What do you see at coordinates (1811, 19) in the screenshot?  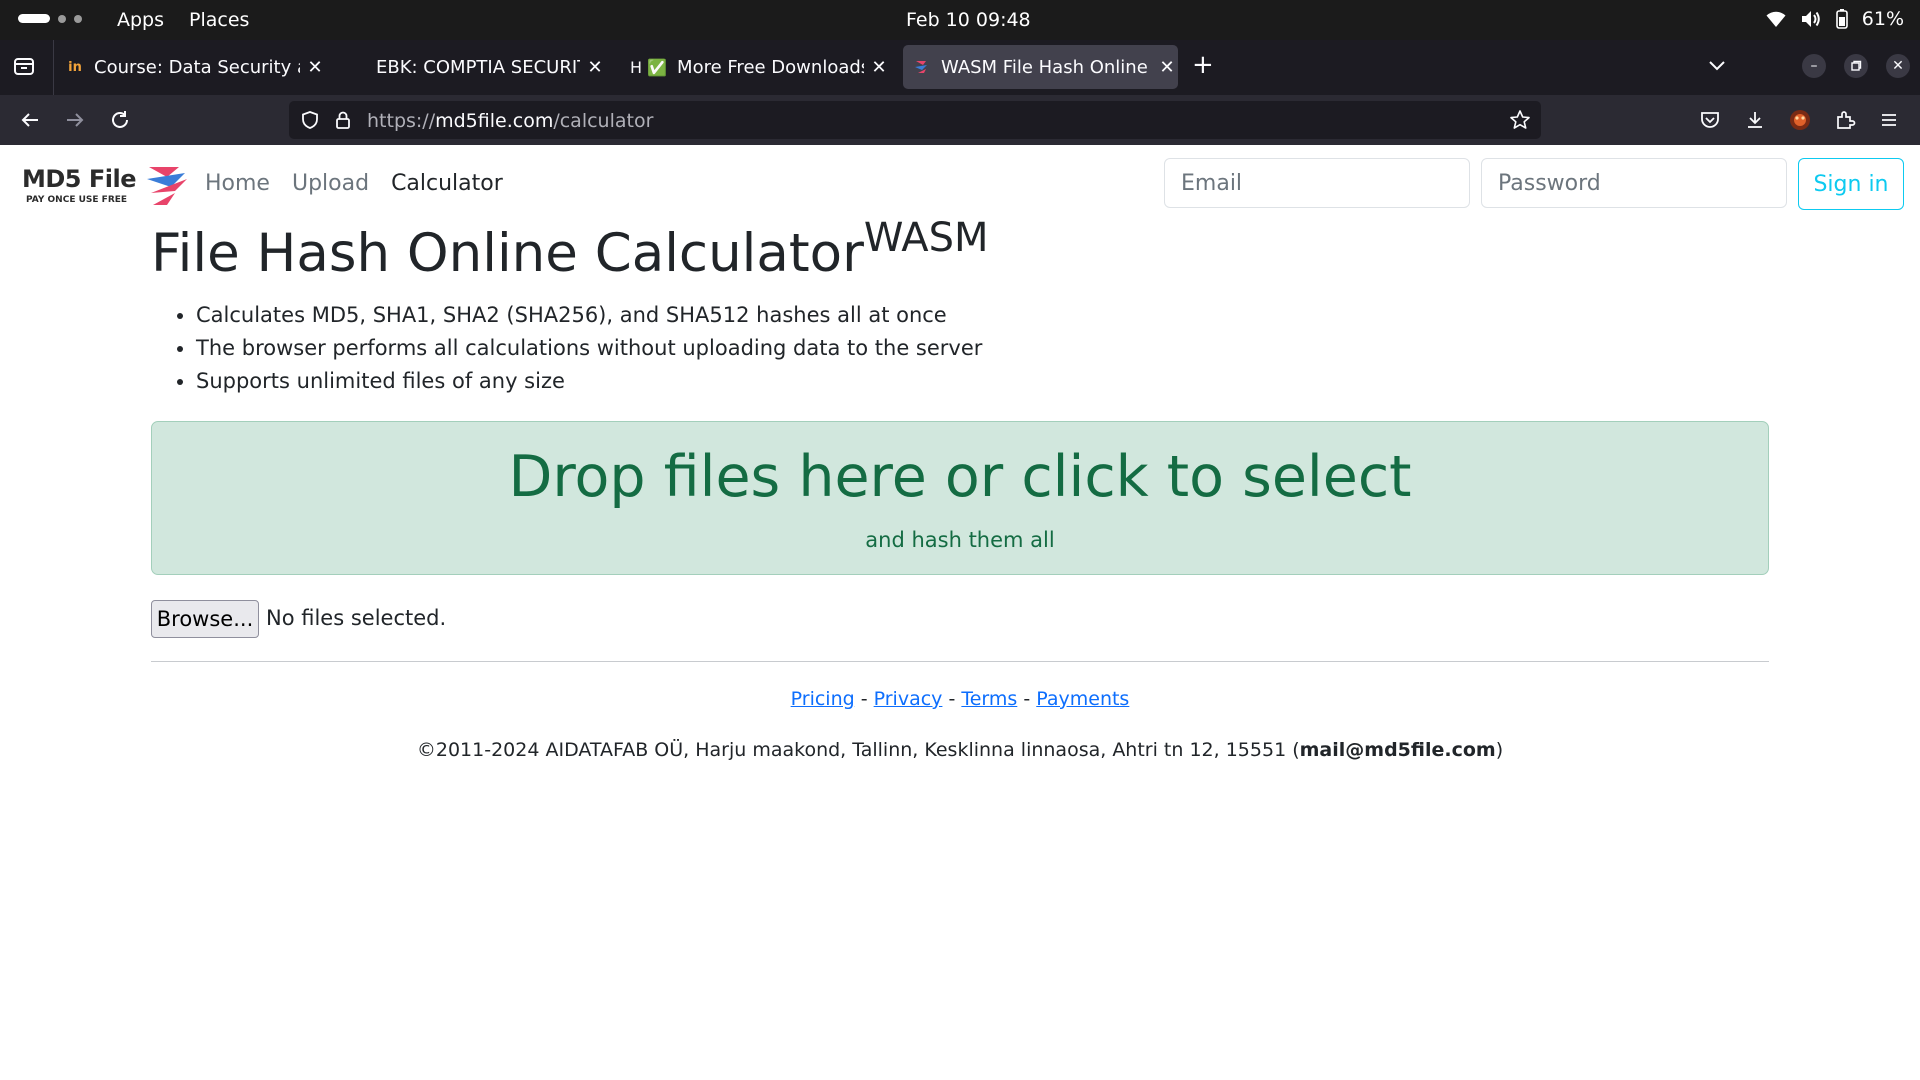 I see `volume-icon` at bounding box center [1811, 19].